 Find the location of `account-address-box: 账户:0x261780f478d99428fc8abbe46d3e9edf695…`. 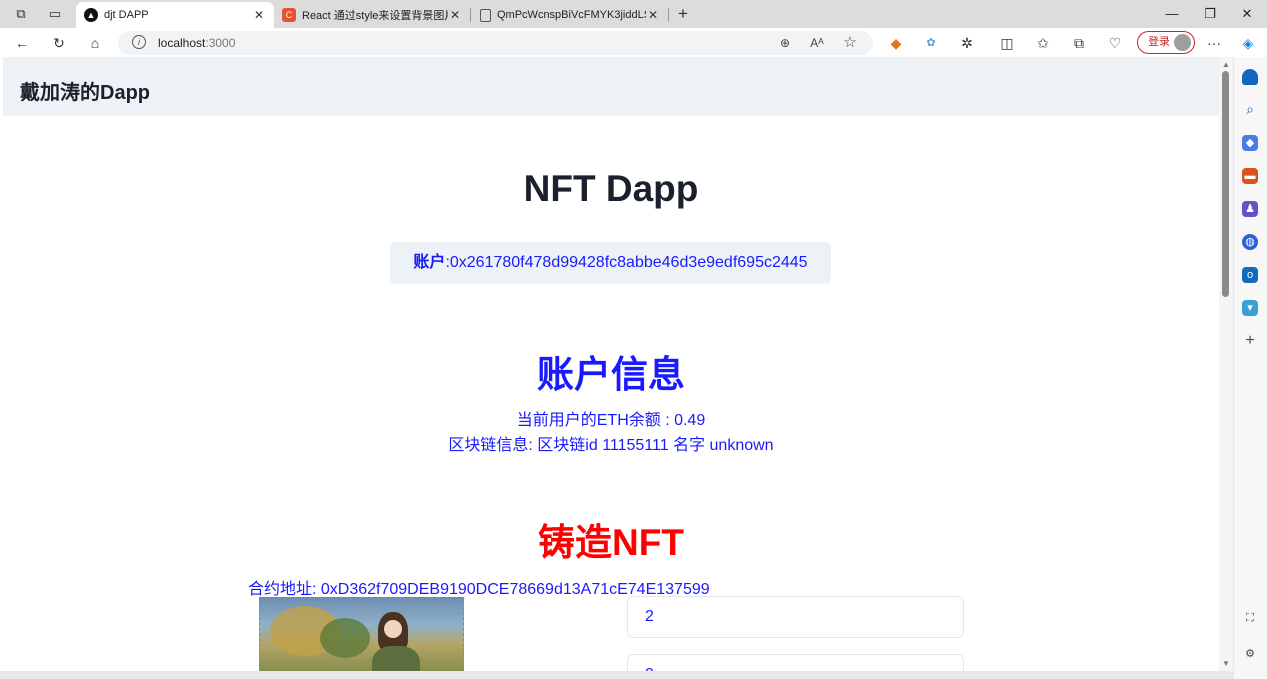

account-address-box: 账户:0x261780f478d99428fc8abbe46d3e9edf695… is located at coordinates (610, 263).